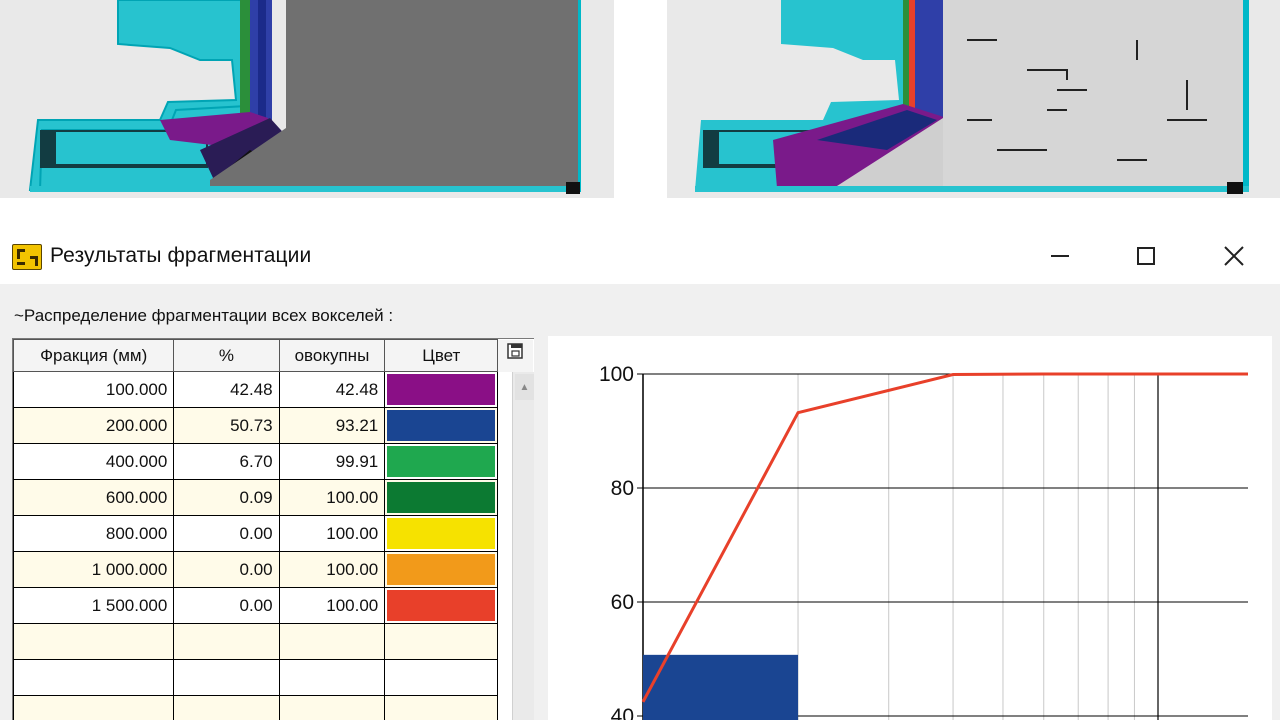  What do you see at coordinates (94, 425) in the screenshot?
I see `cell-fraction: 200.000` at bounding box center [94, 425].